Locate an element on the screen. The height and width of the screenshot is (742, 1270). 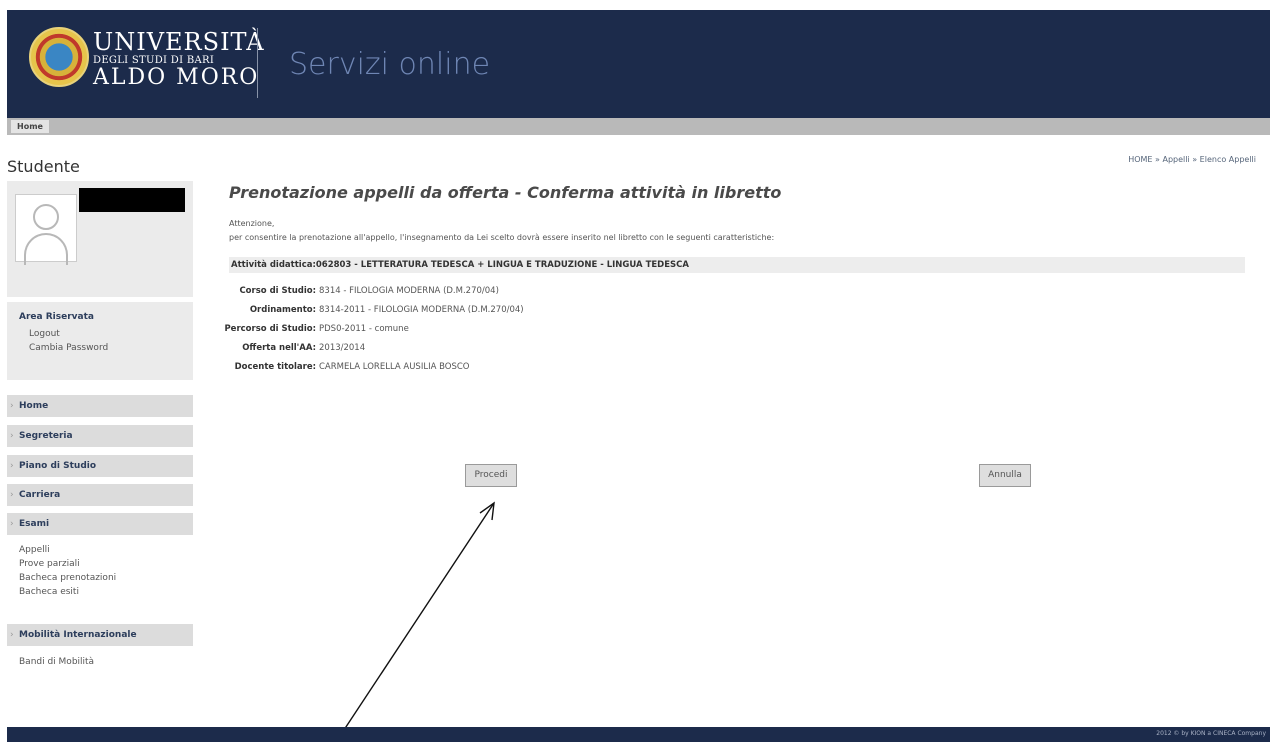
footer-copyright: 2012 © by KION a CINECA Company is located at coordinates (1211, 733).